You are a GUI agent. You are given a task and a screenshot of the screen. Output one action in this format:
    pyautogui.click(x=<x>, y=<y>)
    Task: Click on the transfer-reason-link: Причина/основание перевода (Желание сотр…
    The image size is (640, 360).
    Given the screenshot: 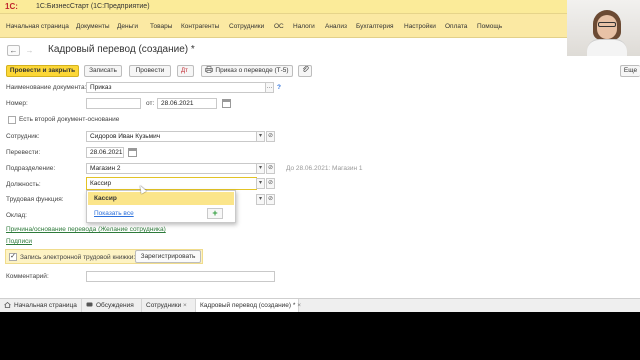 What is the action you would take?
    pyautogui.click(x=86, y=229)
    